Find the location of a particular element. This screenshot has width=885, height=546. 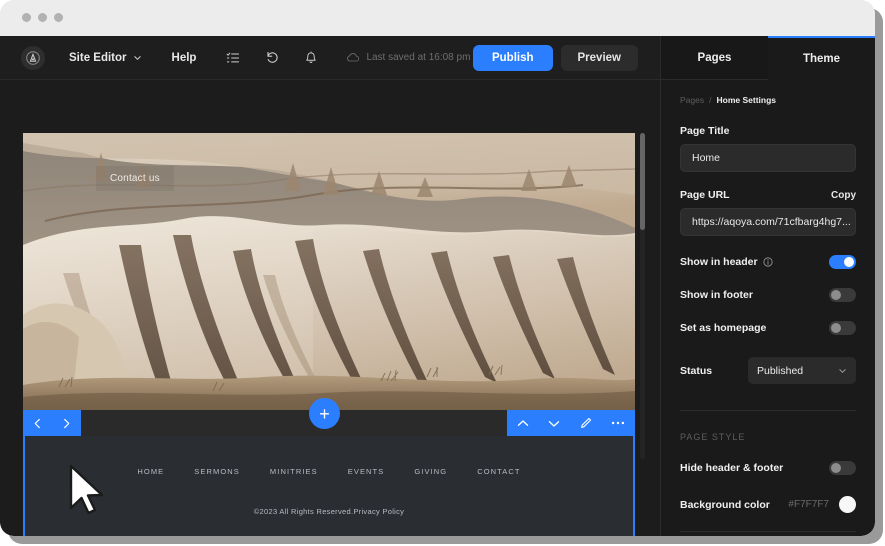

panel-divider is located at coordinates (768, 410).